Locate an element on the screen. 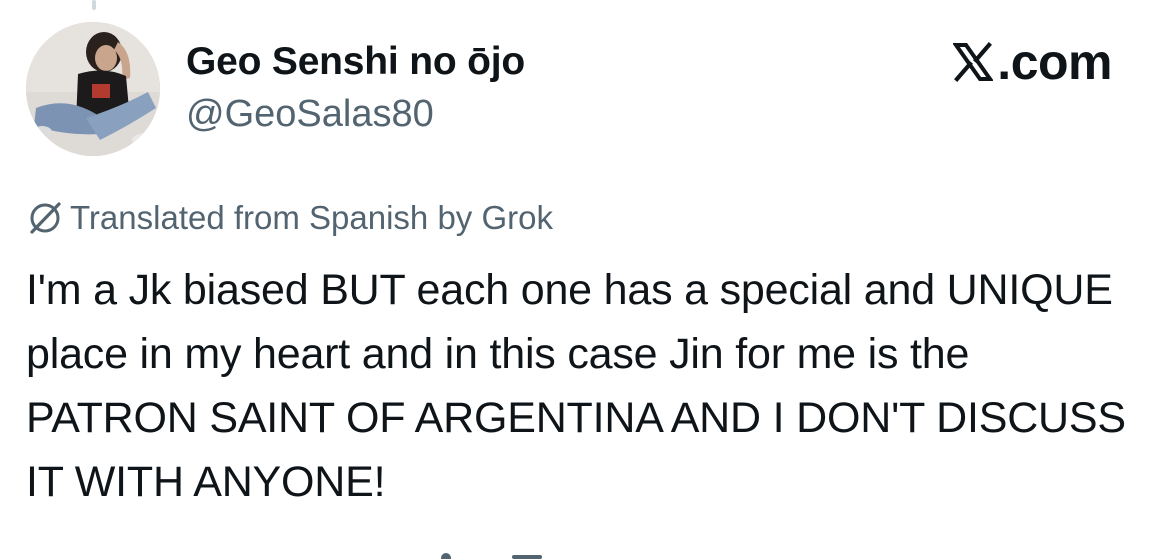 This screenshot has height=559, width=1170. profile-photo is located at coordinates (93, 89).